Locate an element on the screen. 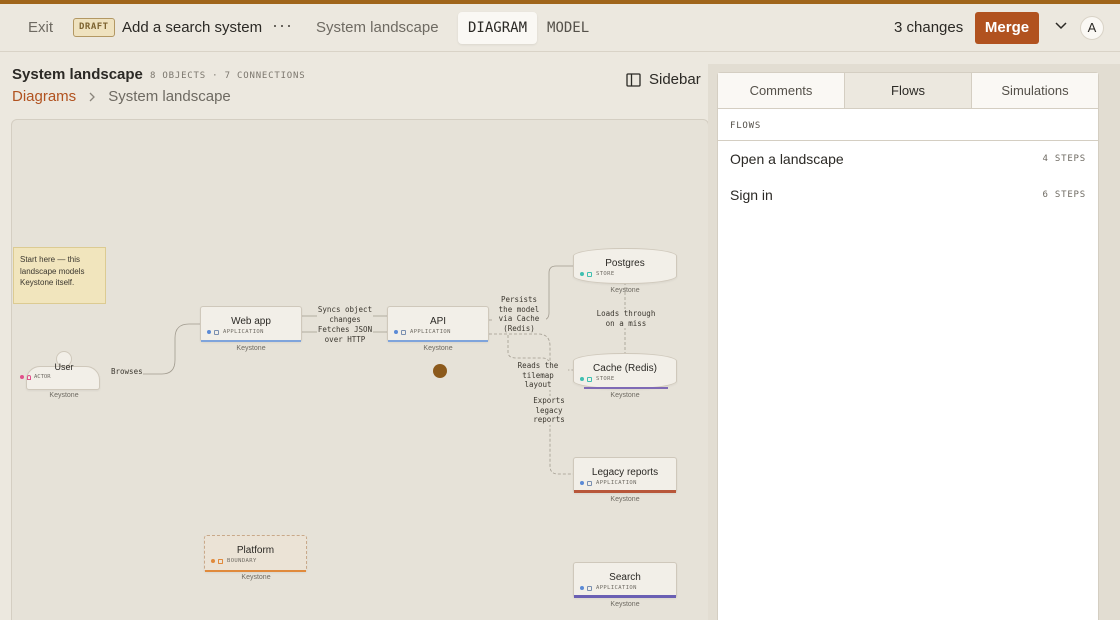 The width and height of the screenshot is (1120, 620). node-legacy-type: APPLICATION is located at coordinates (608, 483).